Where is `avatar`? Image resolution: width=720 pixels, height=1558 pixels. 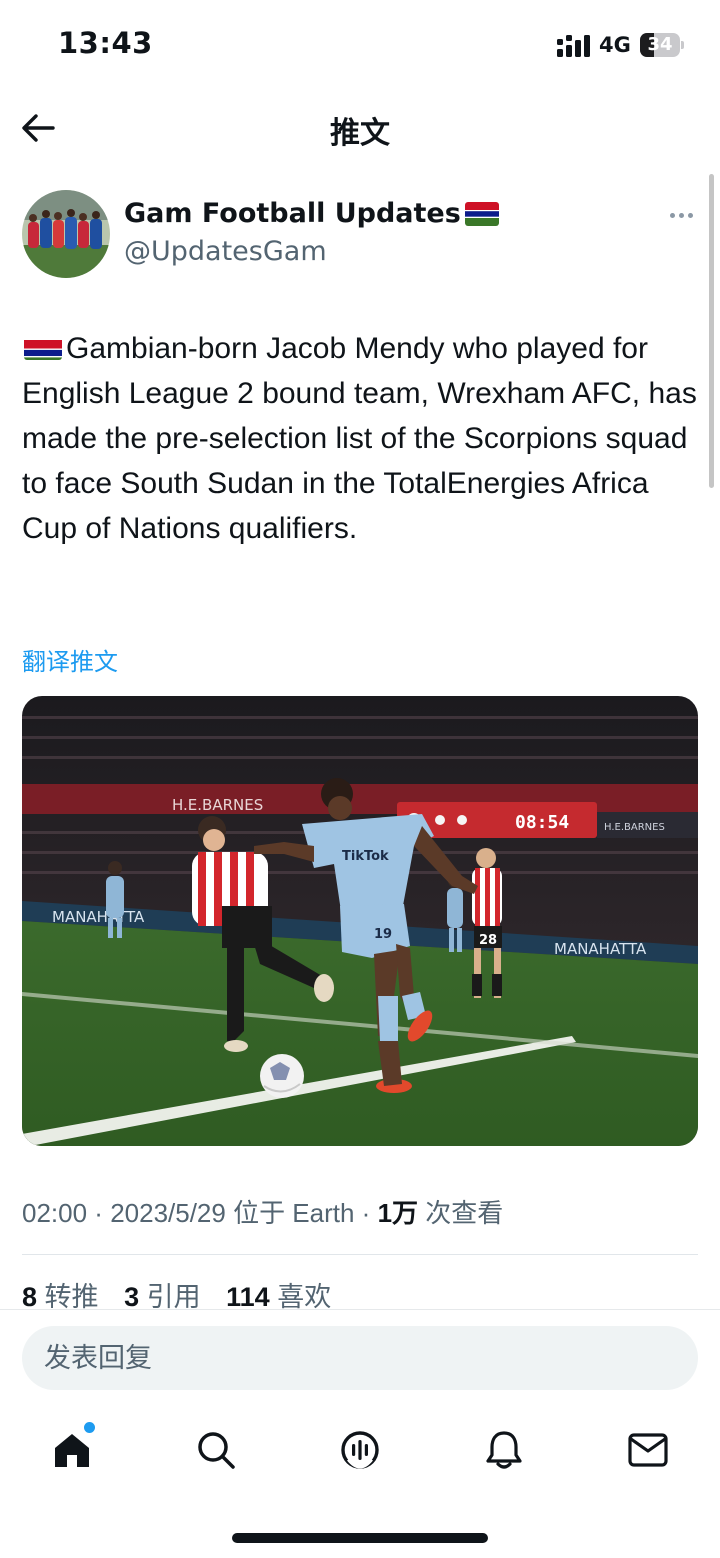
avatar is located at coordinates (66, 234).